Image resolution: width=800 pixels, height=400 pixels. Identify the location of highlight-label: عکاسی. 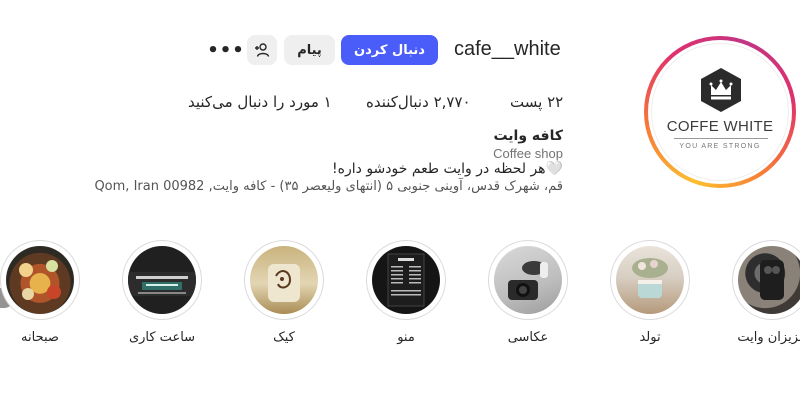
(528, 337).